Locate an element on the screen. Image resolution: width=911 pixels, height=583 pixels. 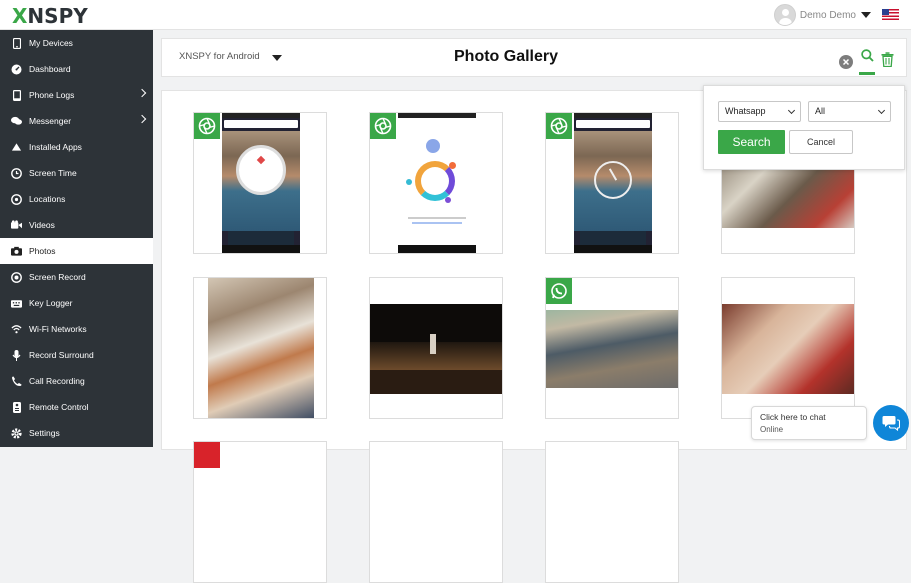
sidebar-item-label: Wi-Fi Networks is located at coordinates (58, 329).